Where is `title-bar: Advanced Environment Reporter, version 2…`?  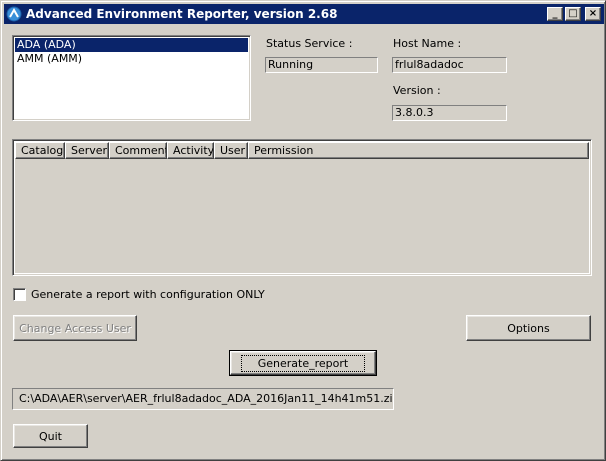
title-bar: Advanced Environment Reporter, version 2… is located at coordinates (304, 14).